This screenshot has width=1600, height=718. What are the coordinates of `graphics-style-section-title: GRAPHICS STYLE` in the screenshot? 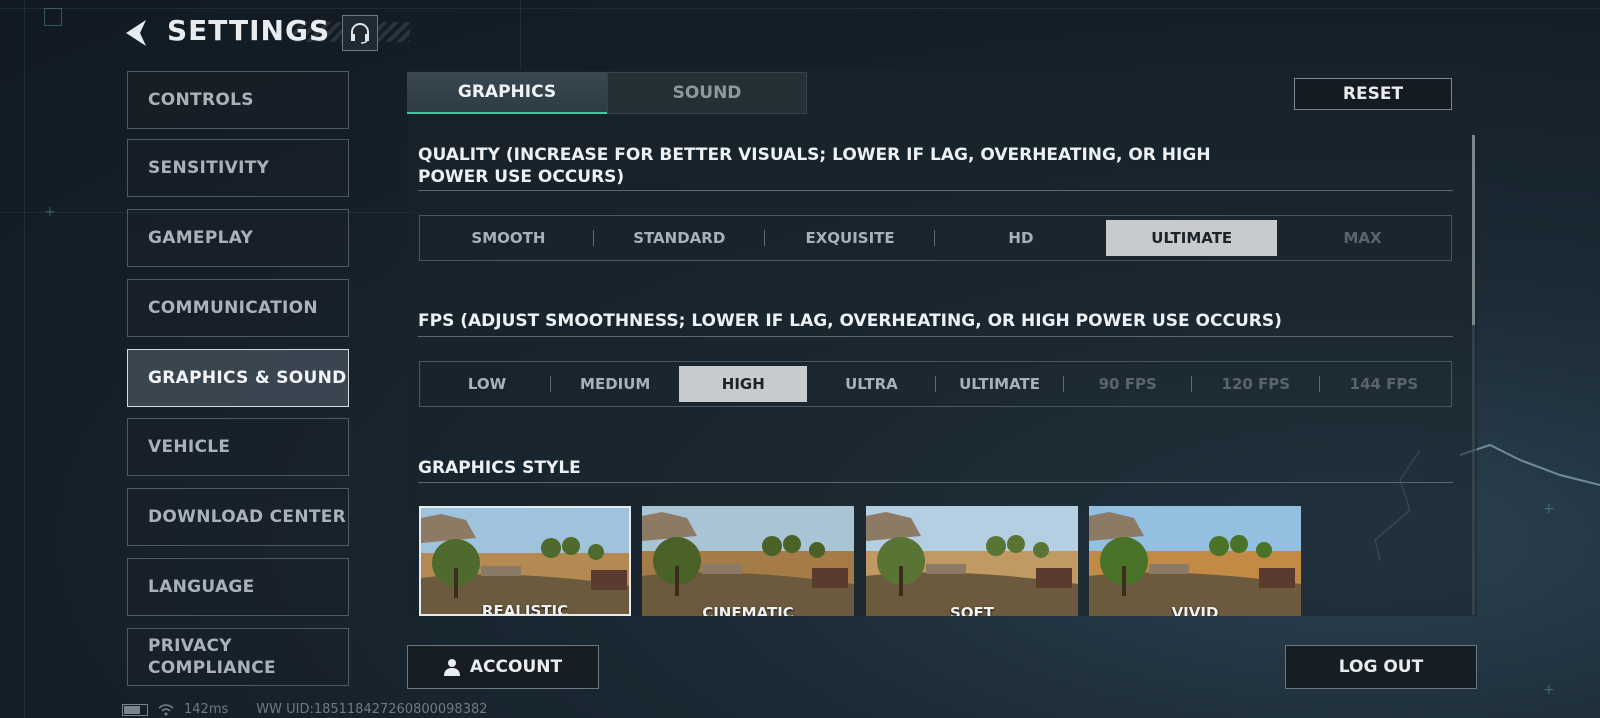 It's located at (499, 468).